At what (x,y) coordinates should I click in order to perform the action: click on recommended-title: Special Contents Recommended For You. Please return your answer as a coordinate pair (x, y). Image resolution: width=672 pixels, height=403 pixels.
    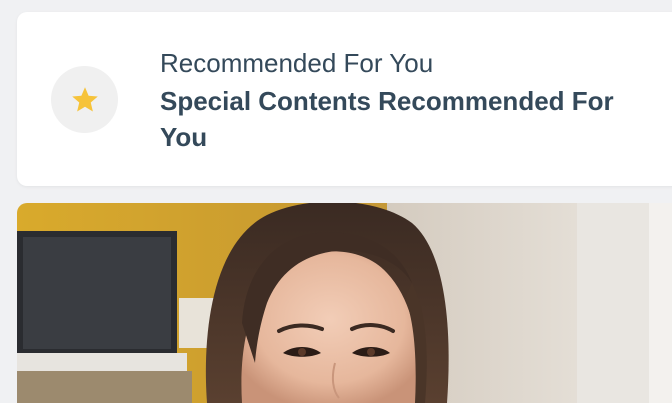
    Looking at the image, I should click on (387, 119).